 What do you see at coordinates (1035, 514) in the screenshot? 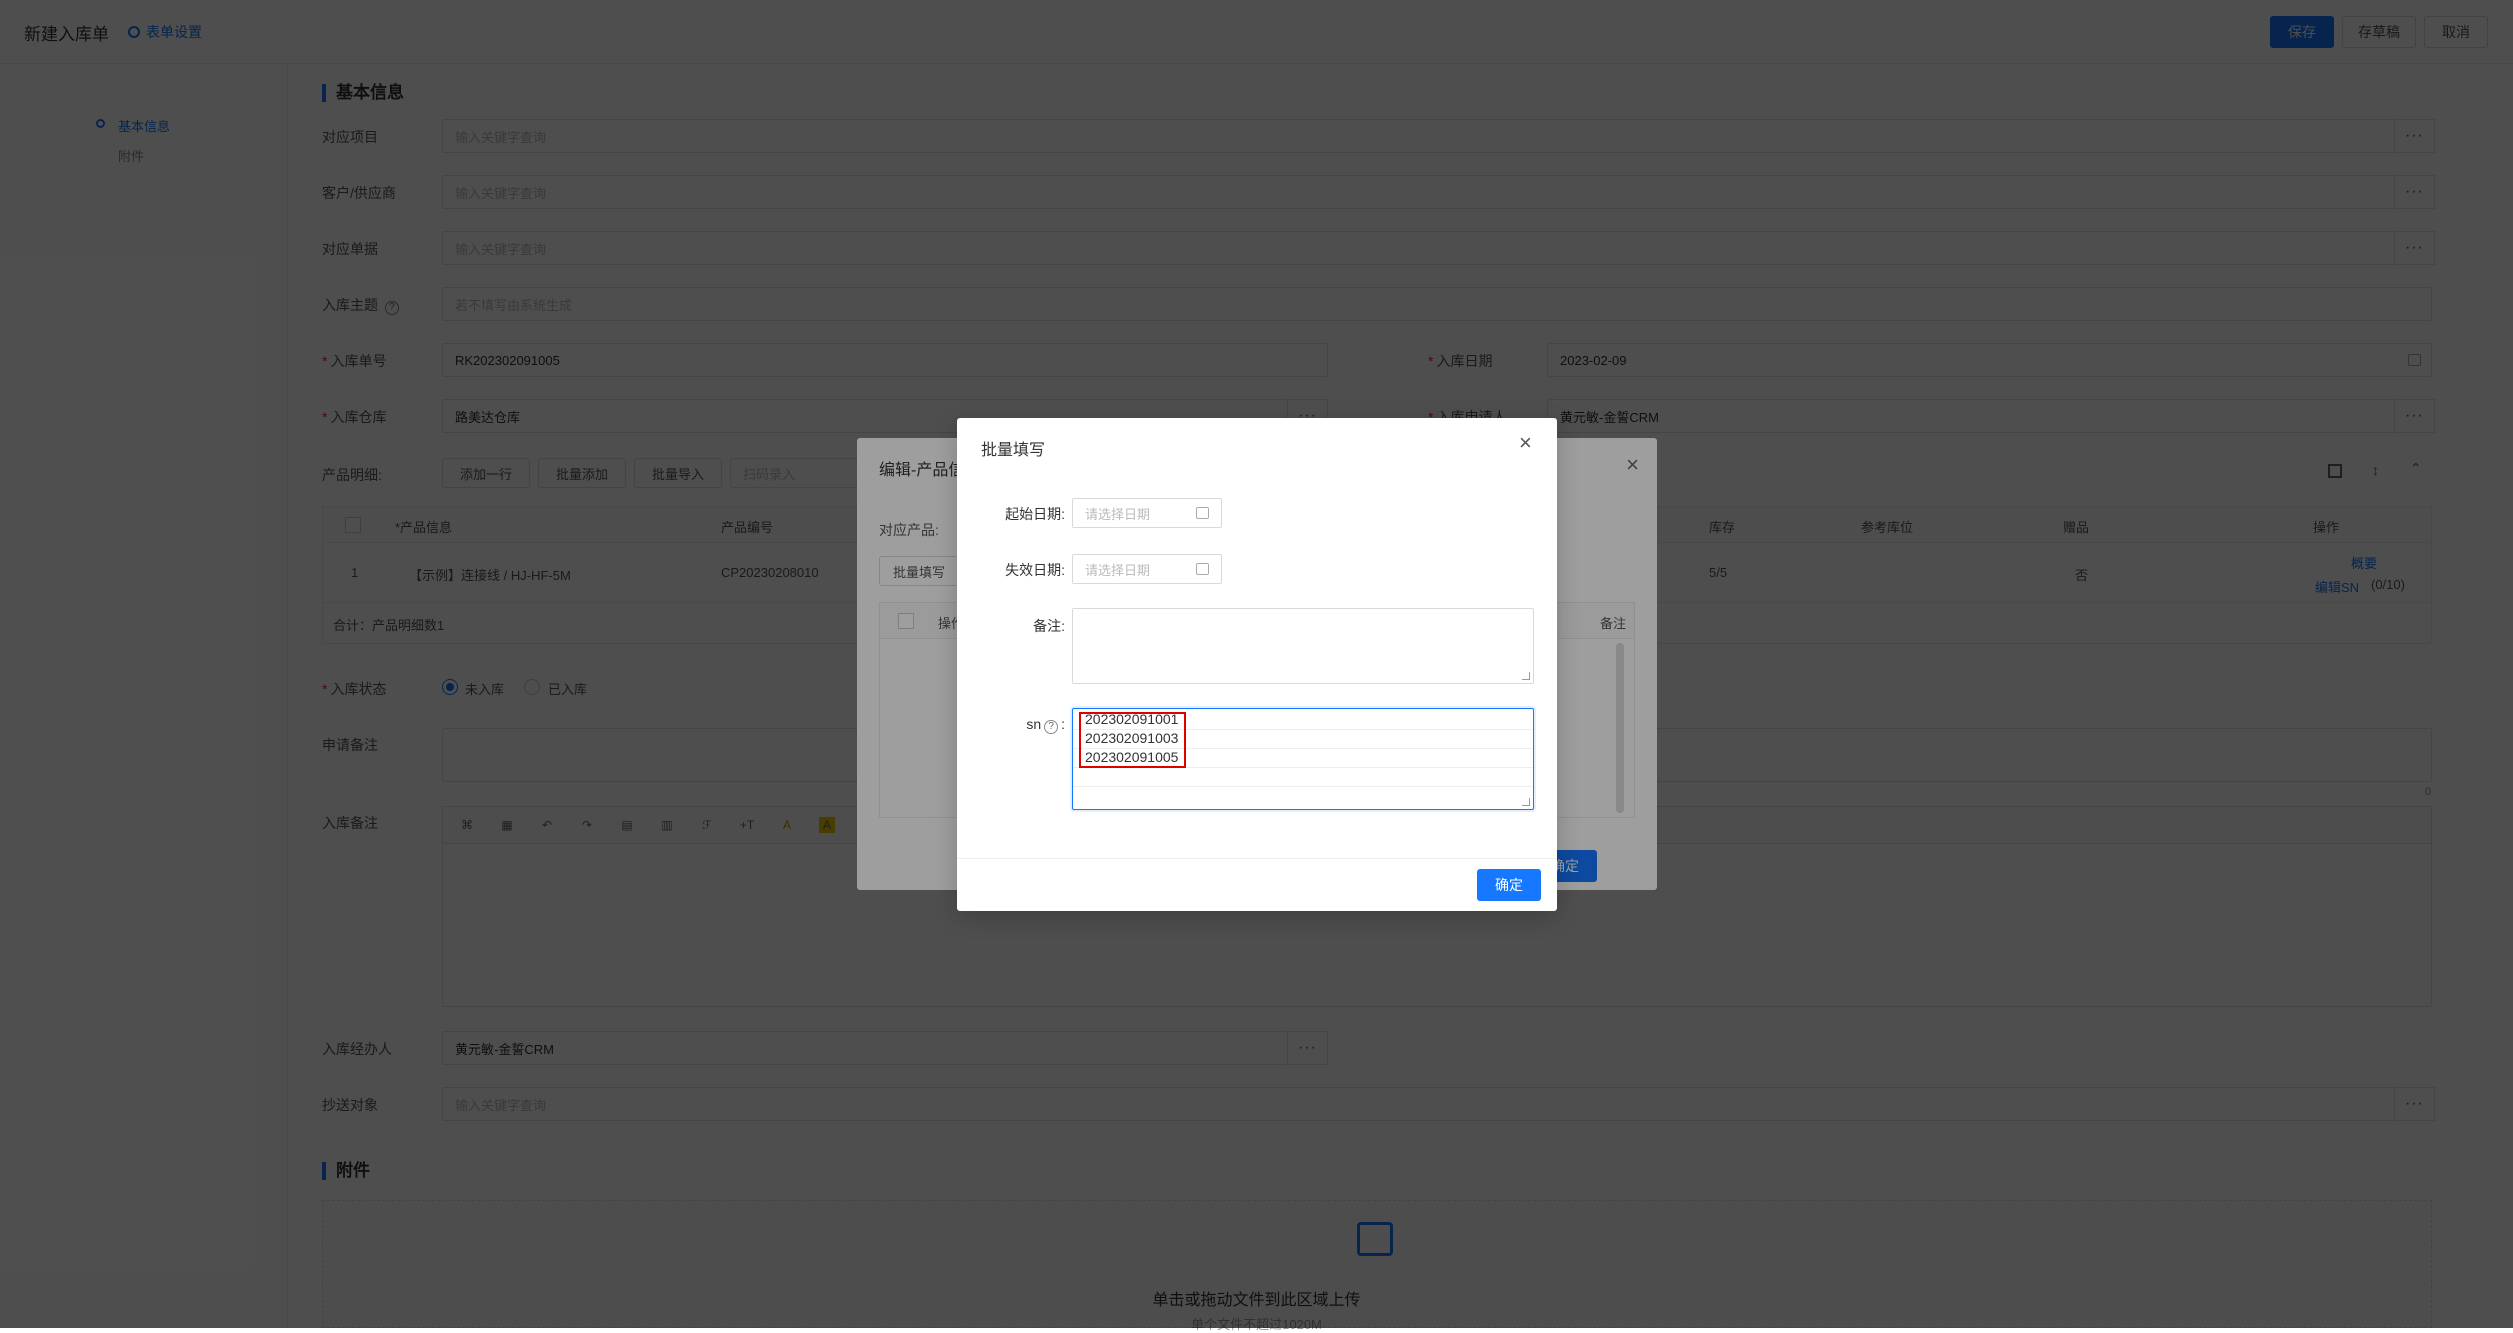
I see `start-date-label: 起始日期:` at bounding box center [1035, 514].